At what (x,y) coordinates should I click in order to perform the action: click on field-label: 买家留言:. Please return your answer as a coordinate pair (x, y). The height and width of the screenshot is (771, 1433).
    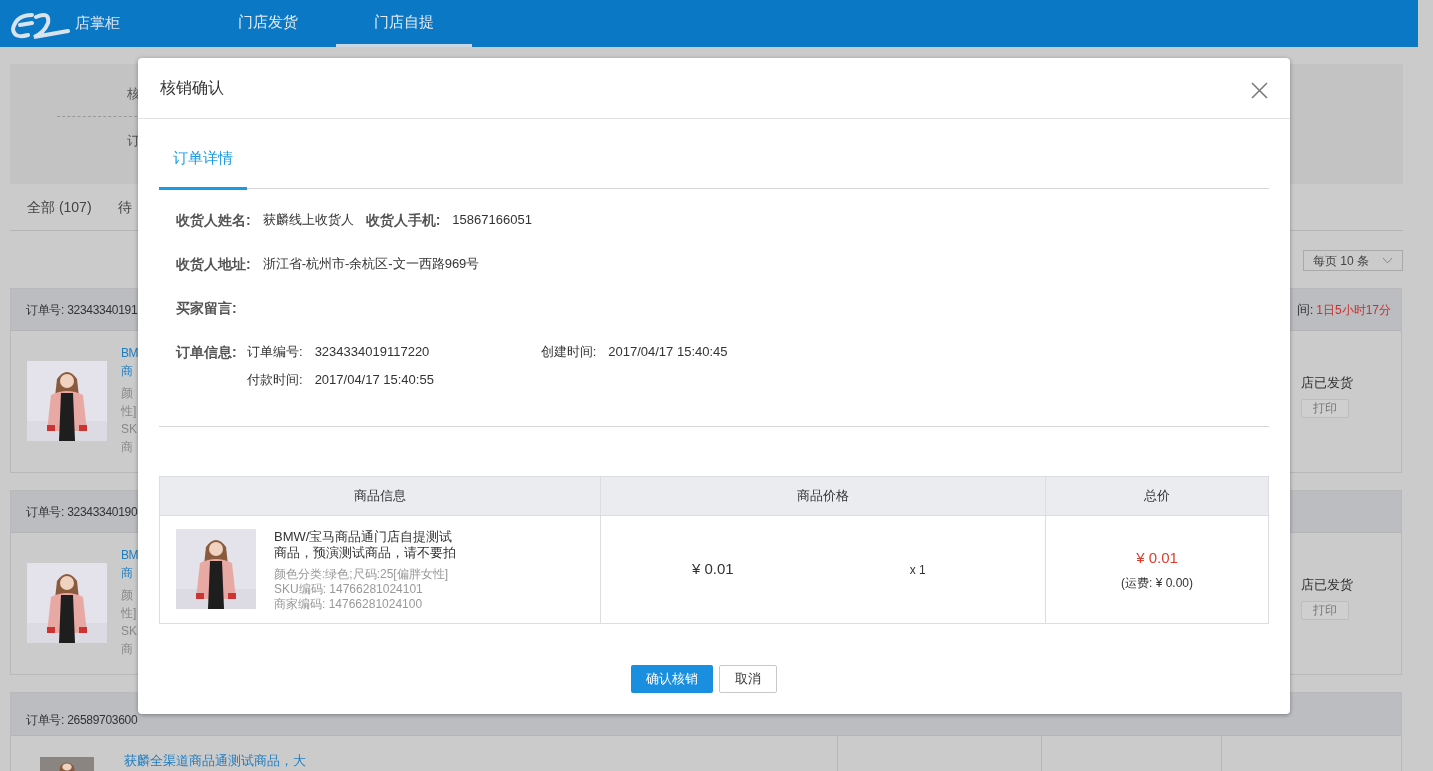
    Looking at the image, I should click on (206, 308).